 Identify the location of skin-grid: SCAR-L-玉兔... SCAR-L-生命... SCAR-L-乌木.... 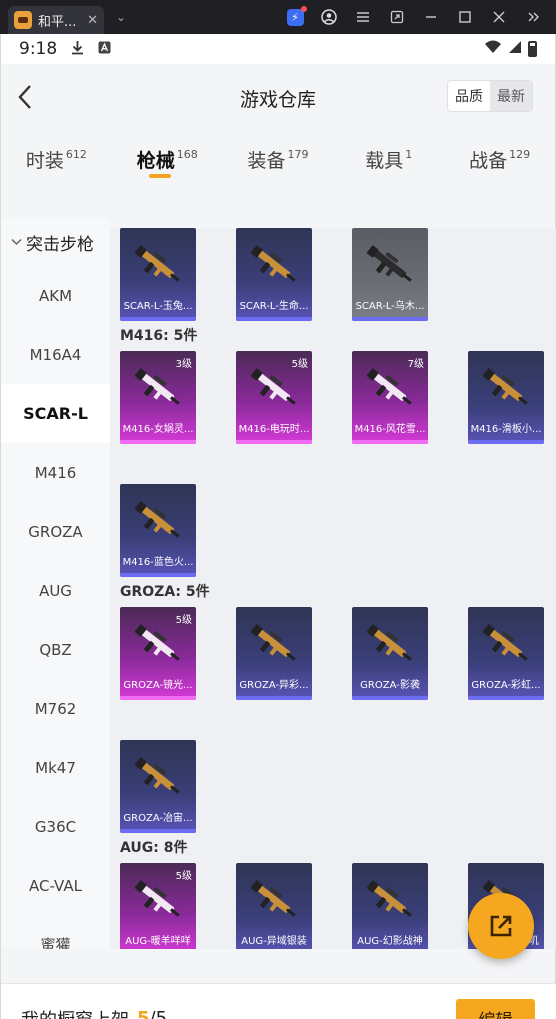
(333, 274).